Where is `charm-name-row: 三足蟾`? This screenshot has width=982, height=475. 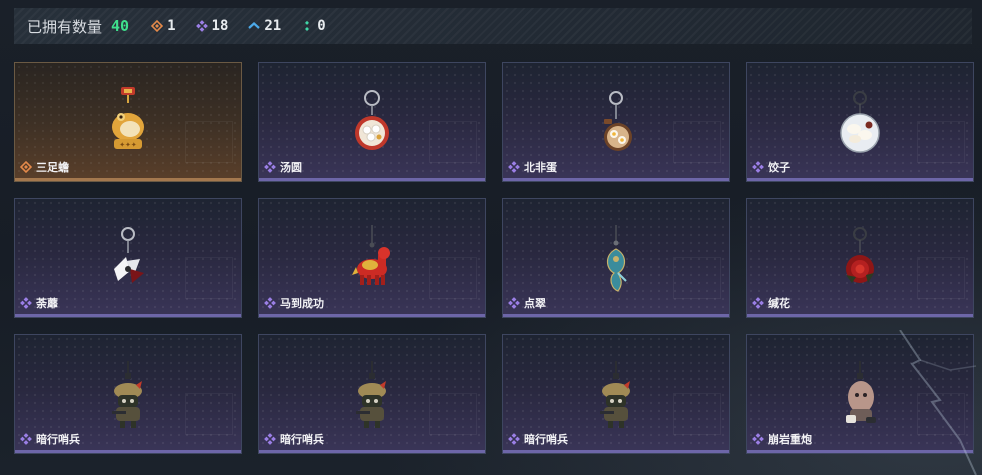 charm-name-row: 三足蟾 is located at coordinates (44, 167).